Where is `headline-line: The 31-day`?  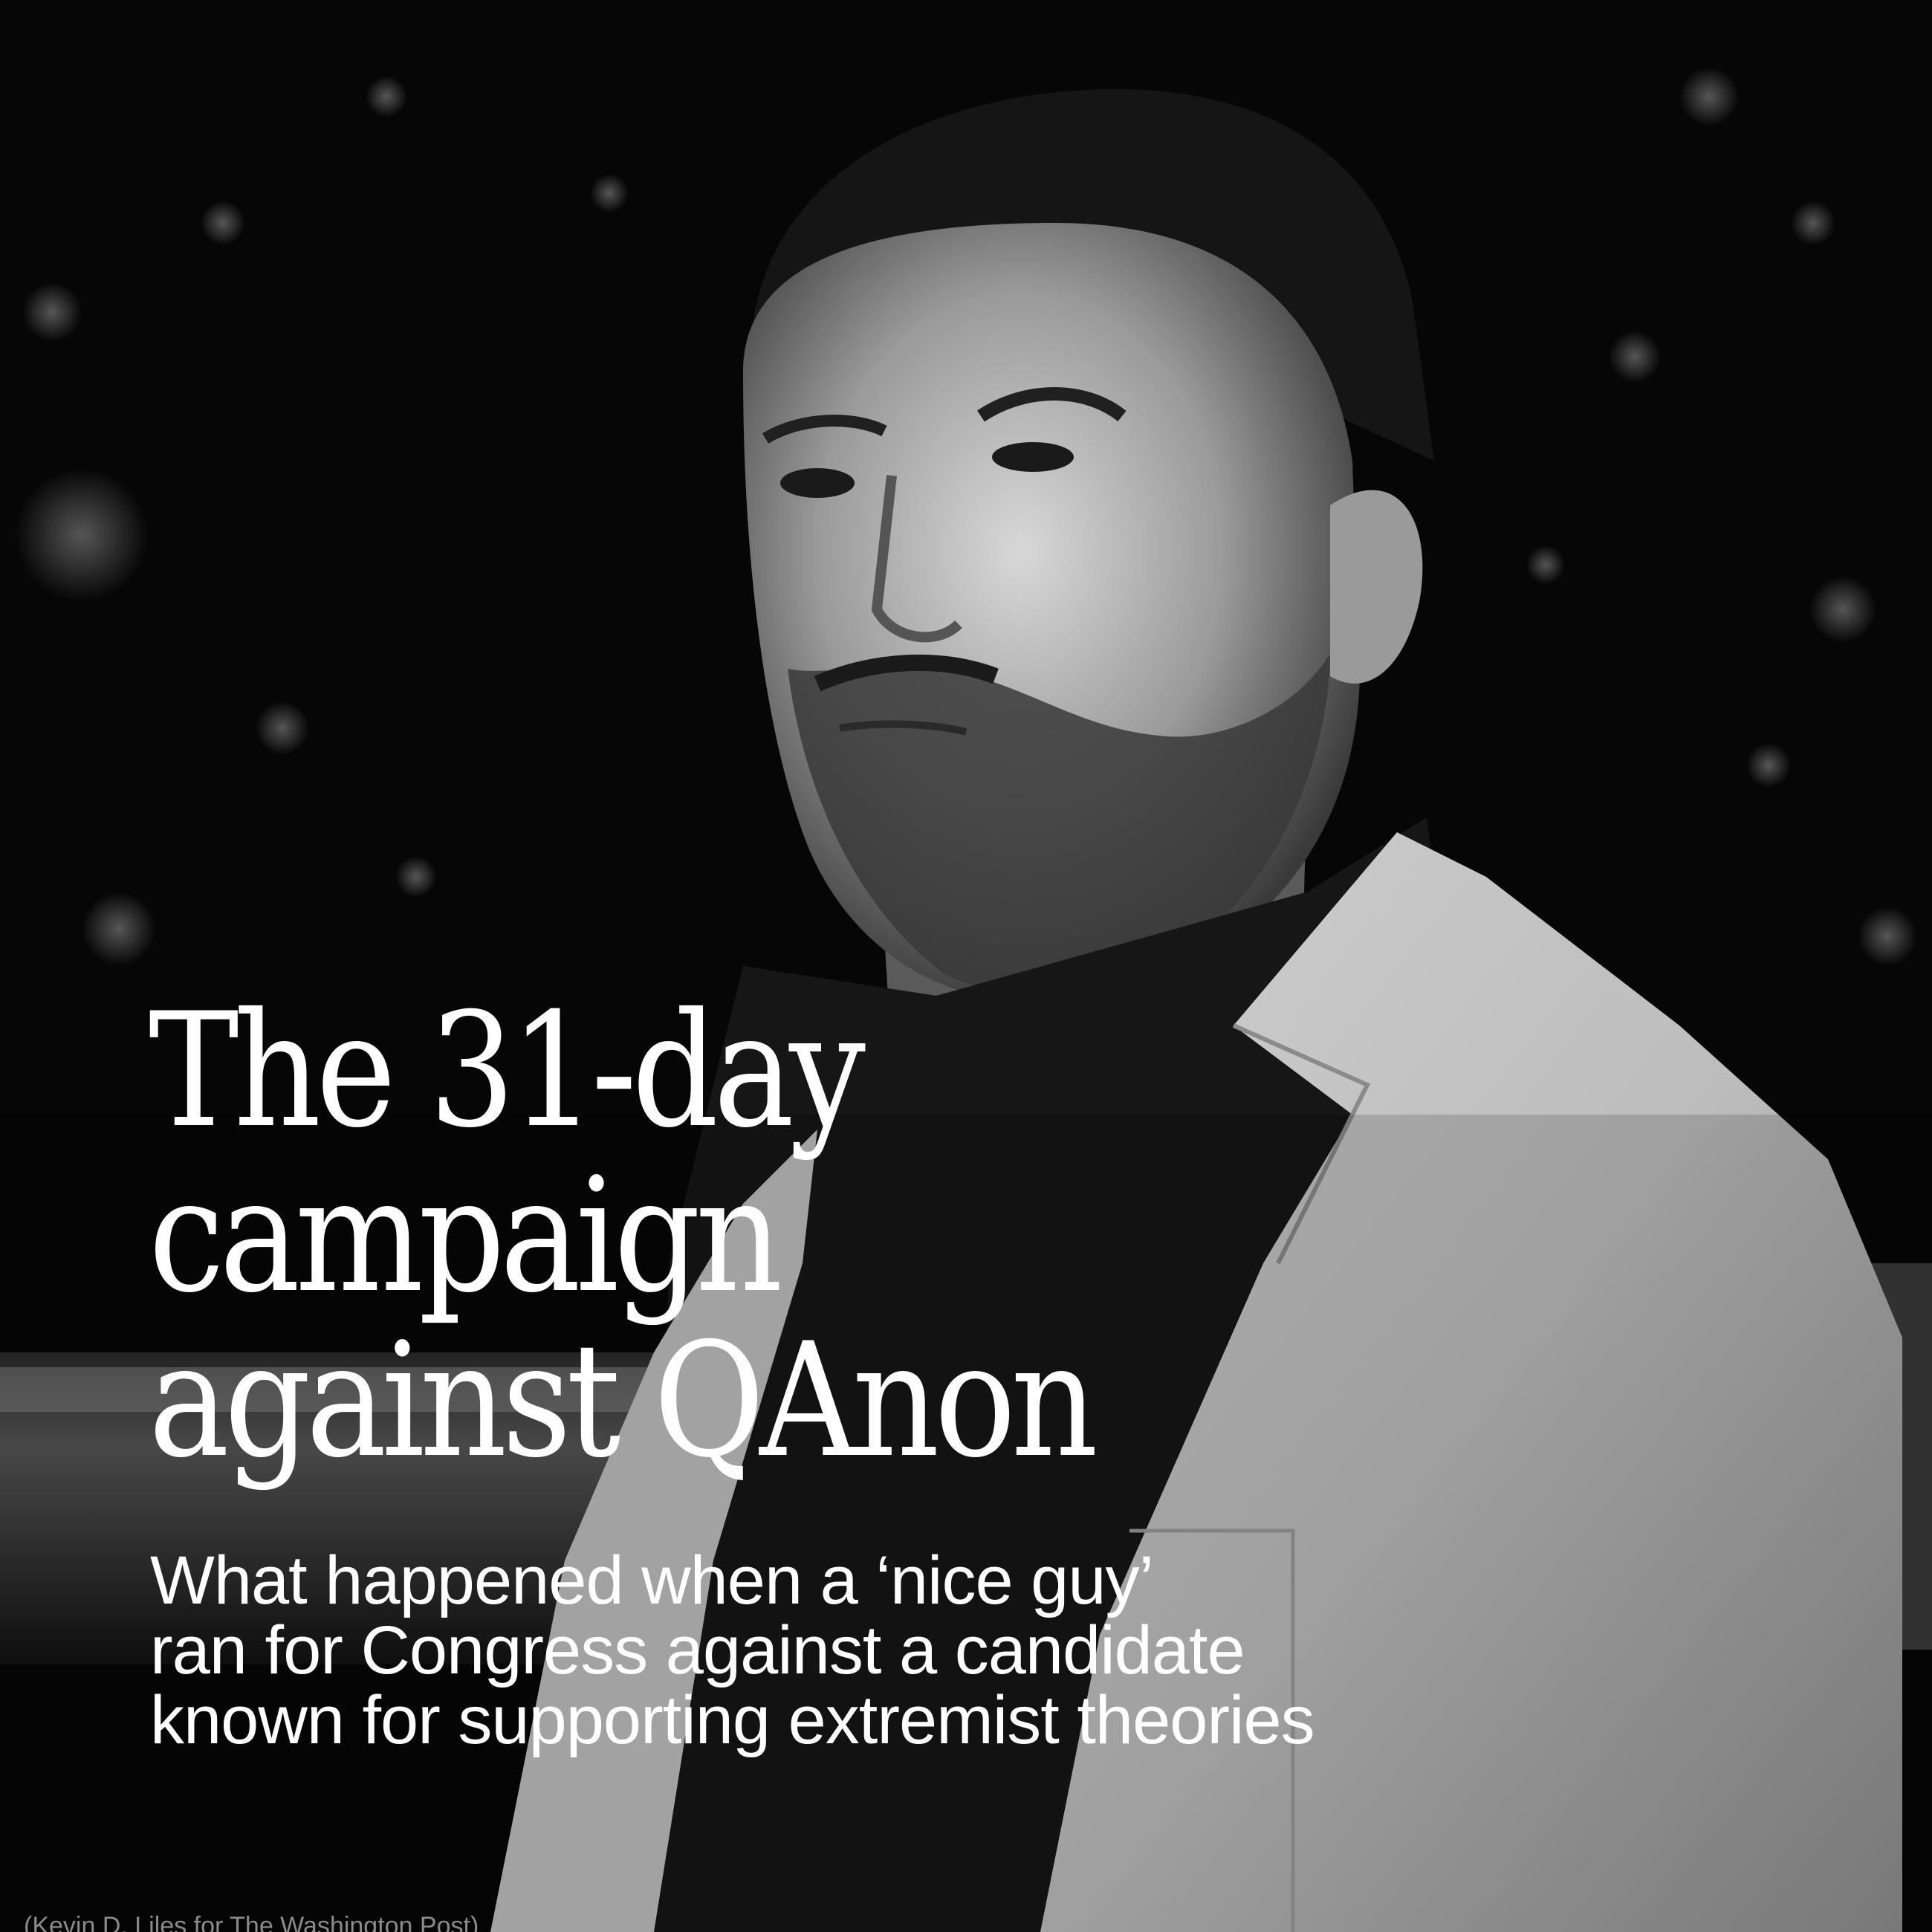 headline-line: The 31-day is located at coordinates (507, 1070).